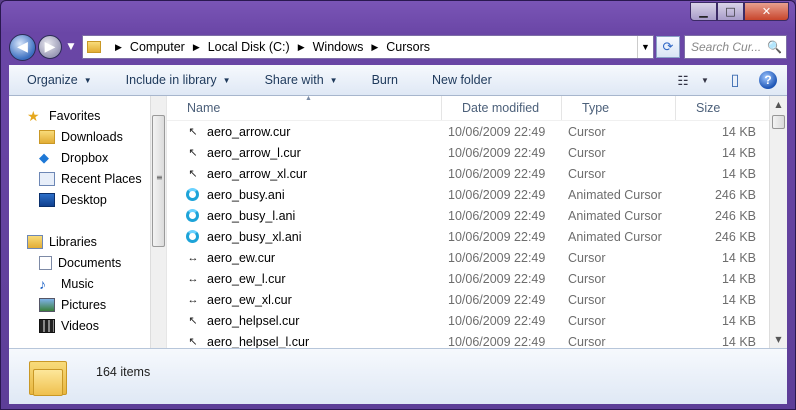  What do you see at coordinates (778, 222) in the screenshot?
I see `file-list-scrollbar: ▲ ▼` at bounding box center [778, 222].